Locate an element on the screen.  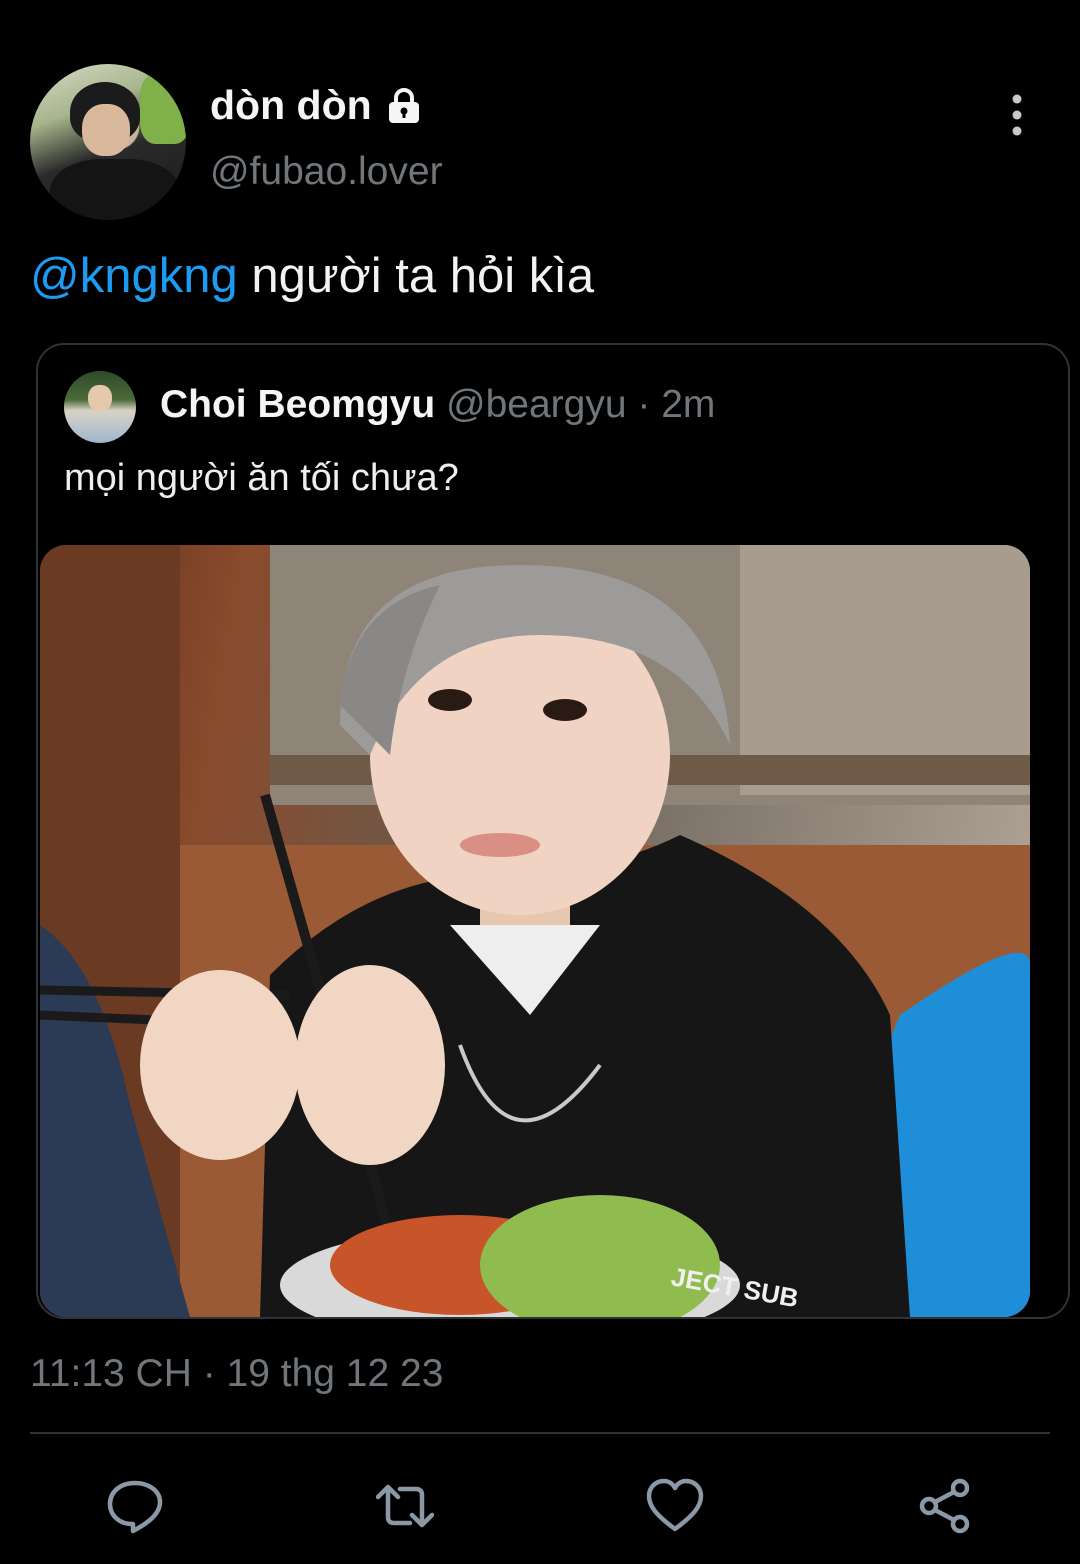
author-avatar is located at coordinates (108, 142).